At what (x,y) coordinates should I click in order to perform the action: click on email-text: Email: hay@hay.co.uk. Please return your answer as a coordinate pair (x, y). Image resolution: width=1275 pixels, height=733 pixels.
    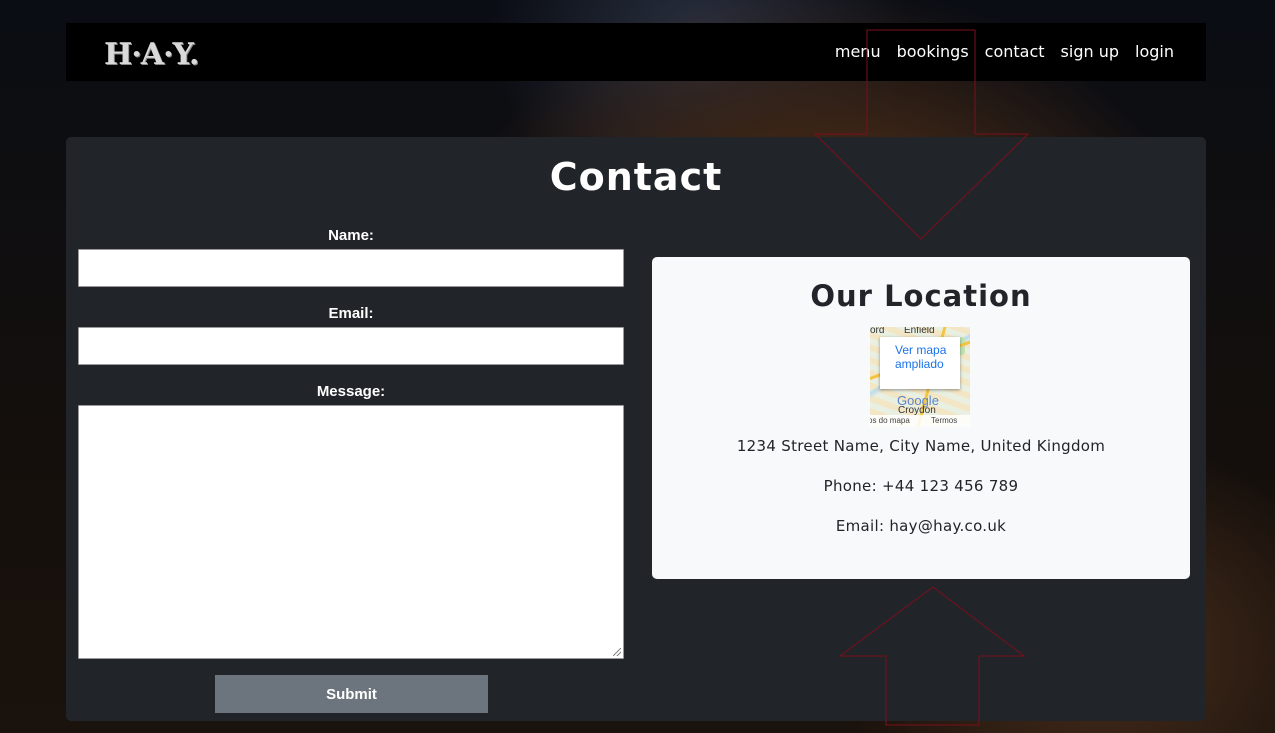
    Looking at the image, I should click on (921, 526).